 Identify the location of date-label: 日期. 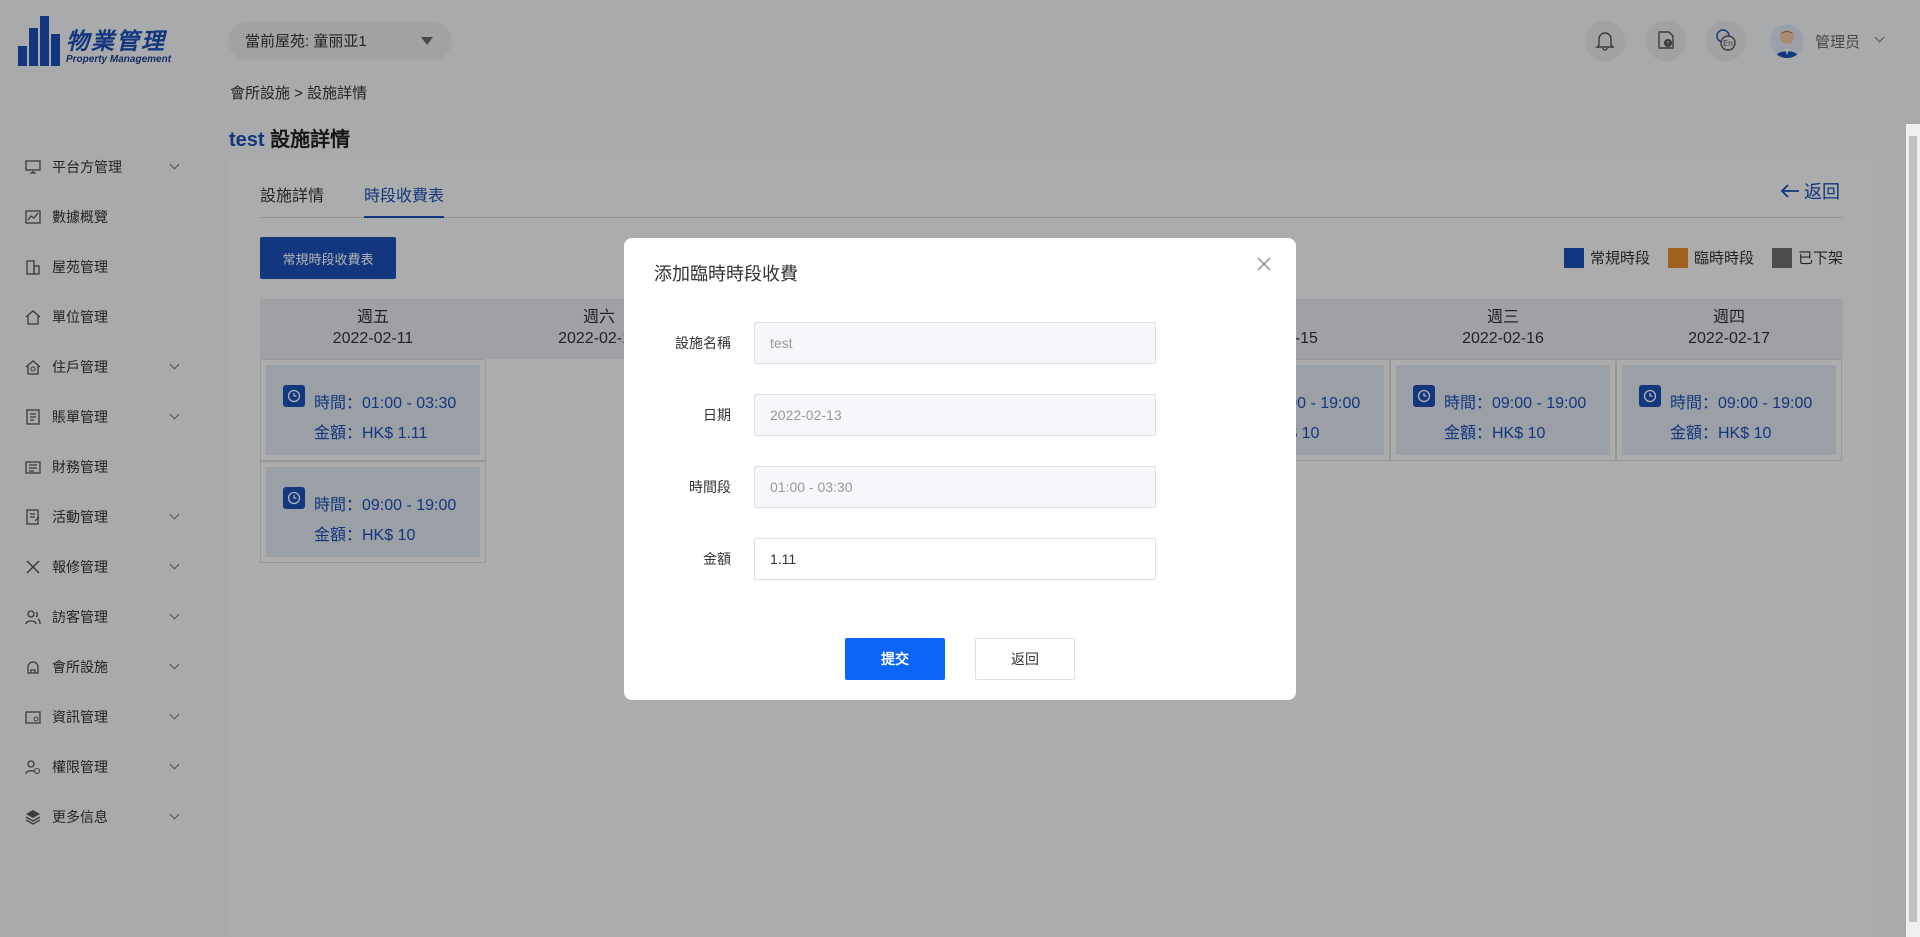
(717, 415).